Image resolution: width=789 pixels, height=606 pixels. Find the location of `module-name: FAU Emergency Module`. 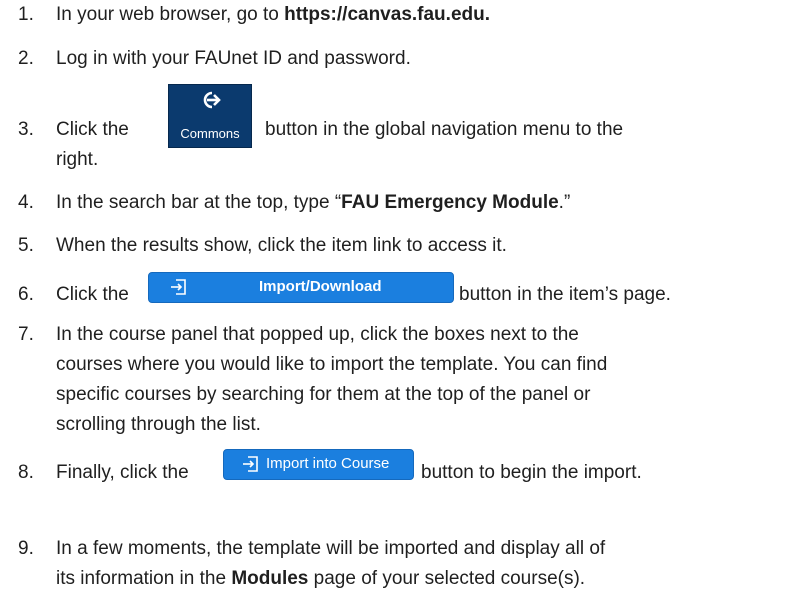

module-name: FAU Emergency Module is located at coordinates (450, 202).